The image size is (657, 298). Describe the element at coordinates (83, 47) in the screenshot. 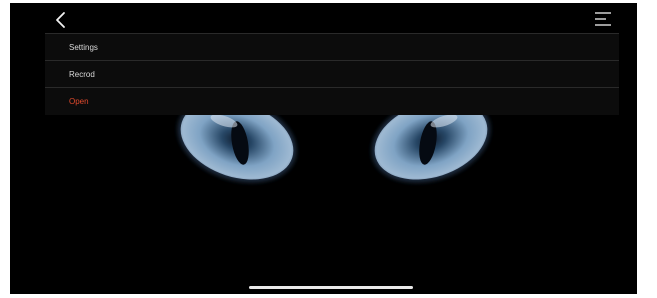

I see `menu-item-label: Settings` at that location.